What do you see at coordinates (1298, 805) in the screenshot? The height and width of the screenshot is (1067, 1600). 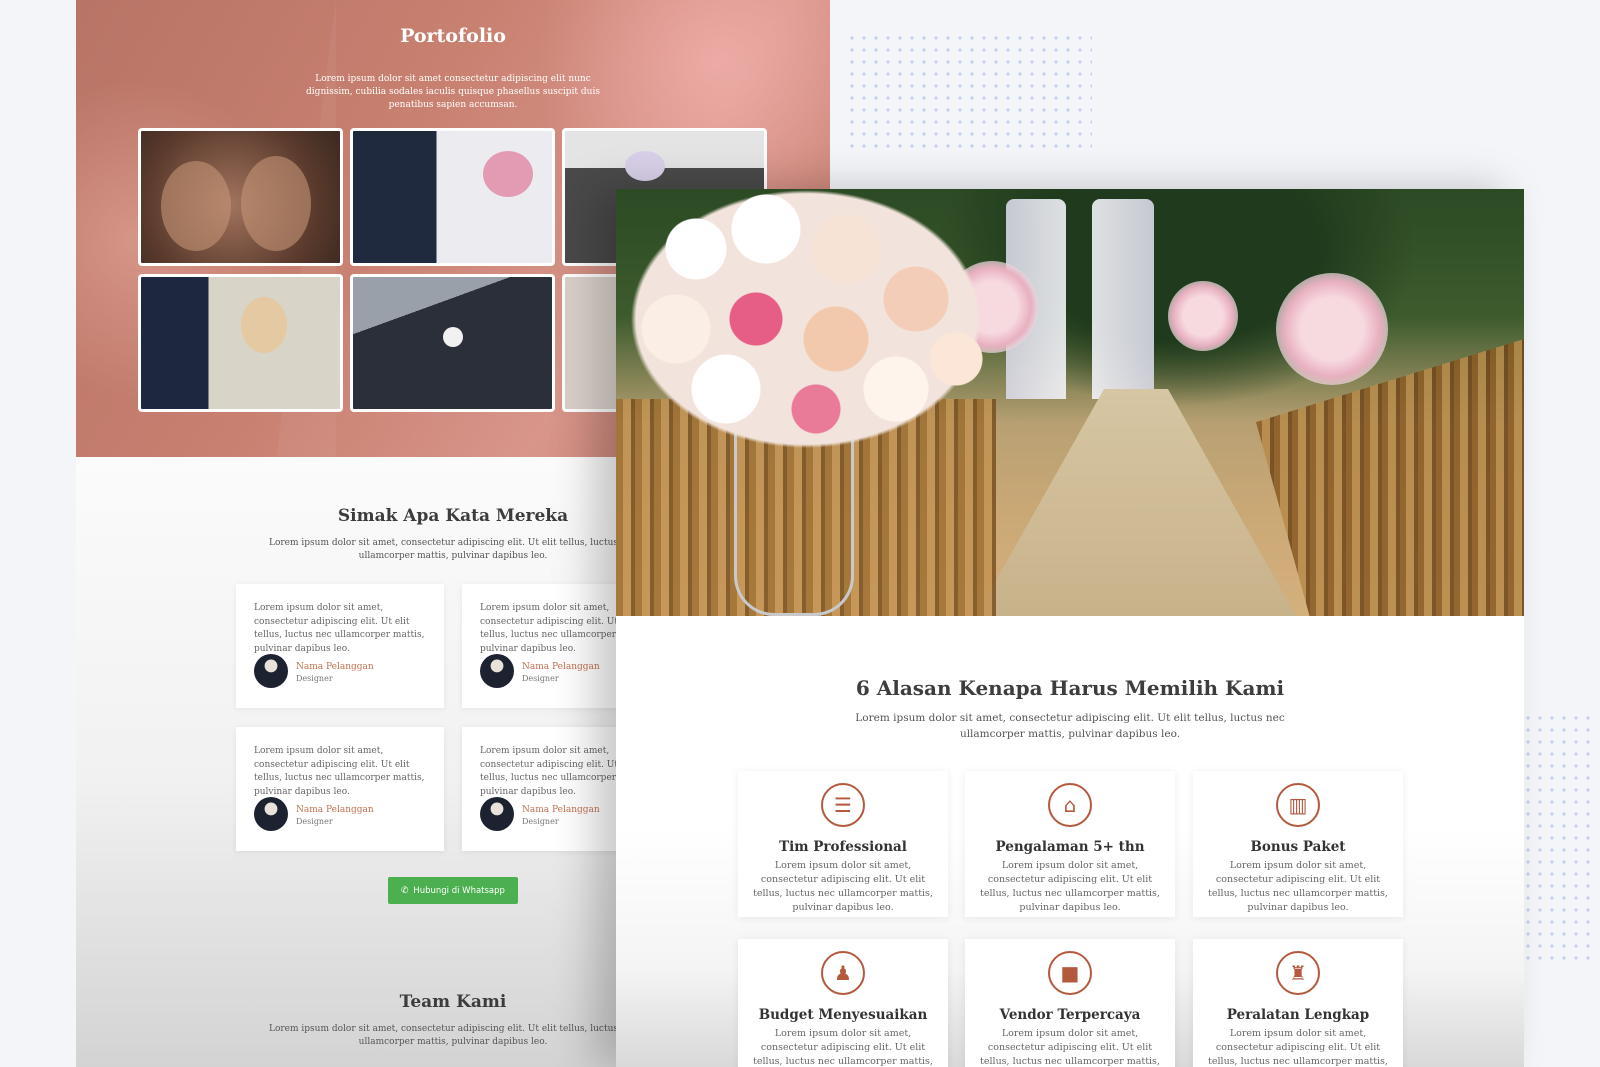 I see `bonus-icon: ▥` at bounding box center [1298, 805].